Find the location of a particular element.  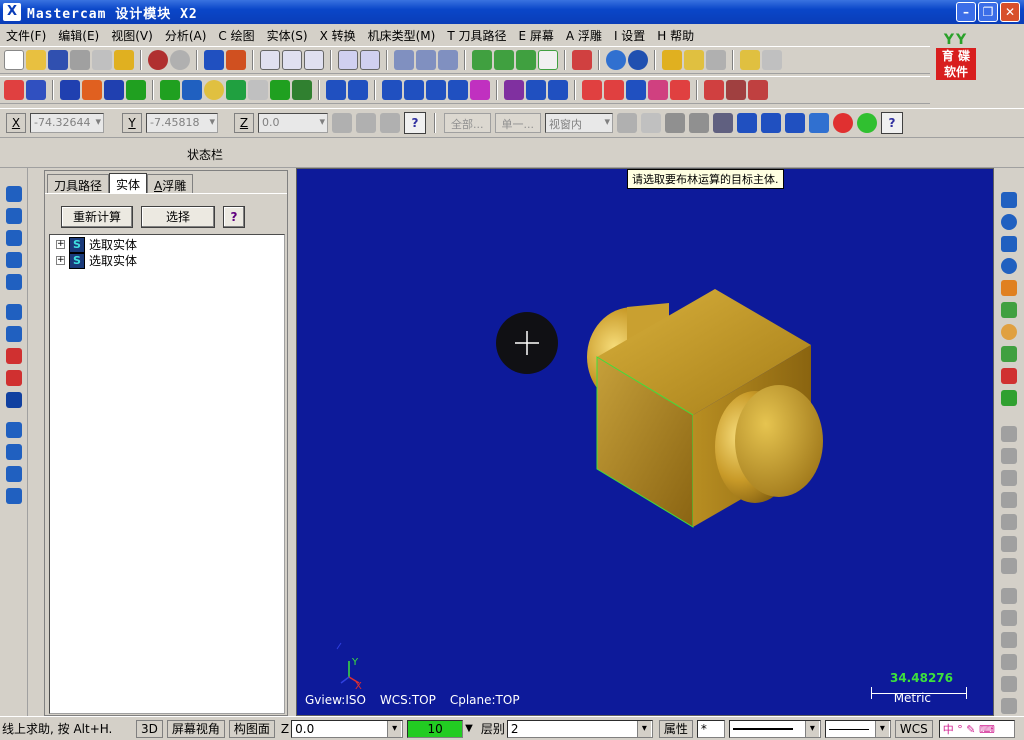

new-file-icon is located at coordinates (14, 60).